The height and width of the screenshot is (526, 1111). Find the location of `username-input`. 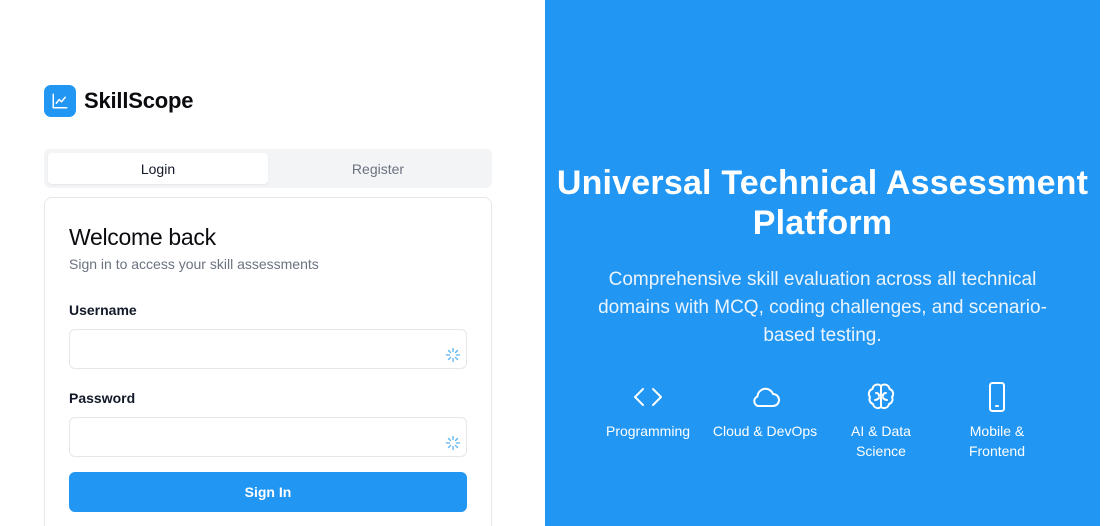

username-input is located at coordinates (268, 349).